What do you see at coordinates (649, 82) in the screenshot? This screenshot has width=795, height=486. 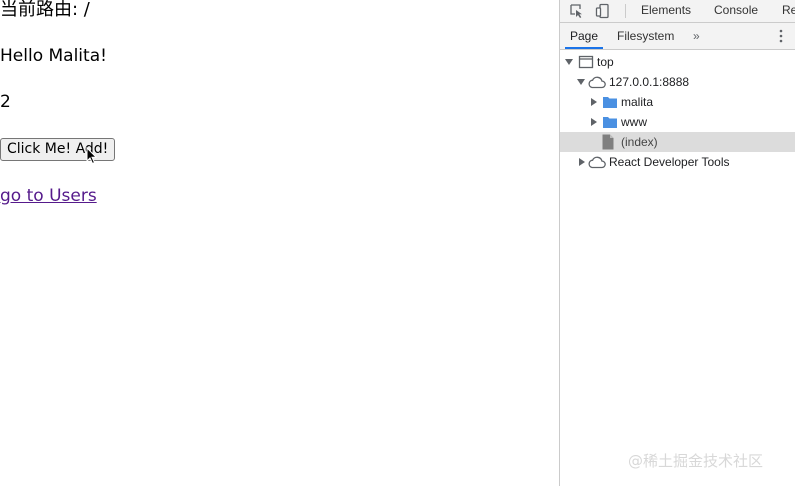 I see `tree-label-origin: 127.0.0.1:8888` at bounding box center [649, 82].